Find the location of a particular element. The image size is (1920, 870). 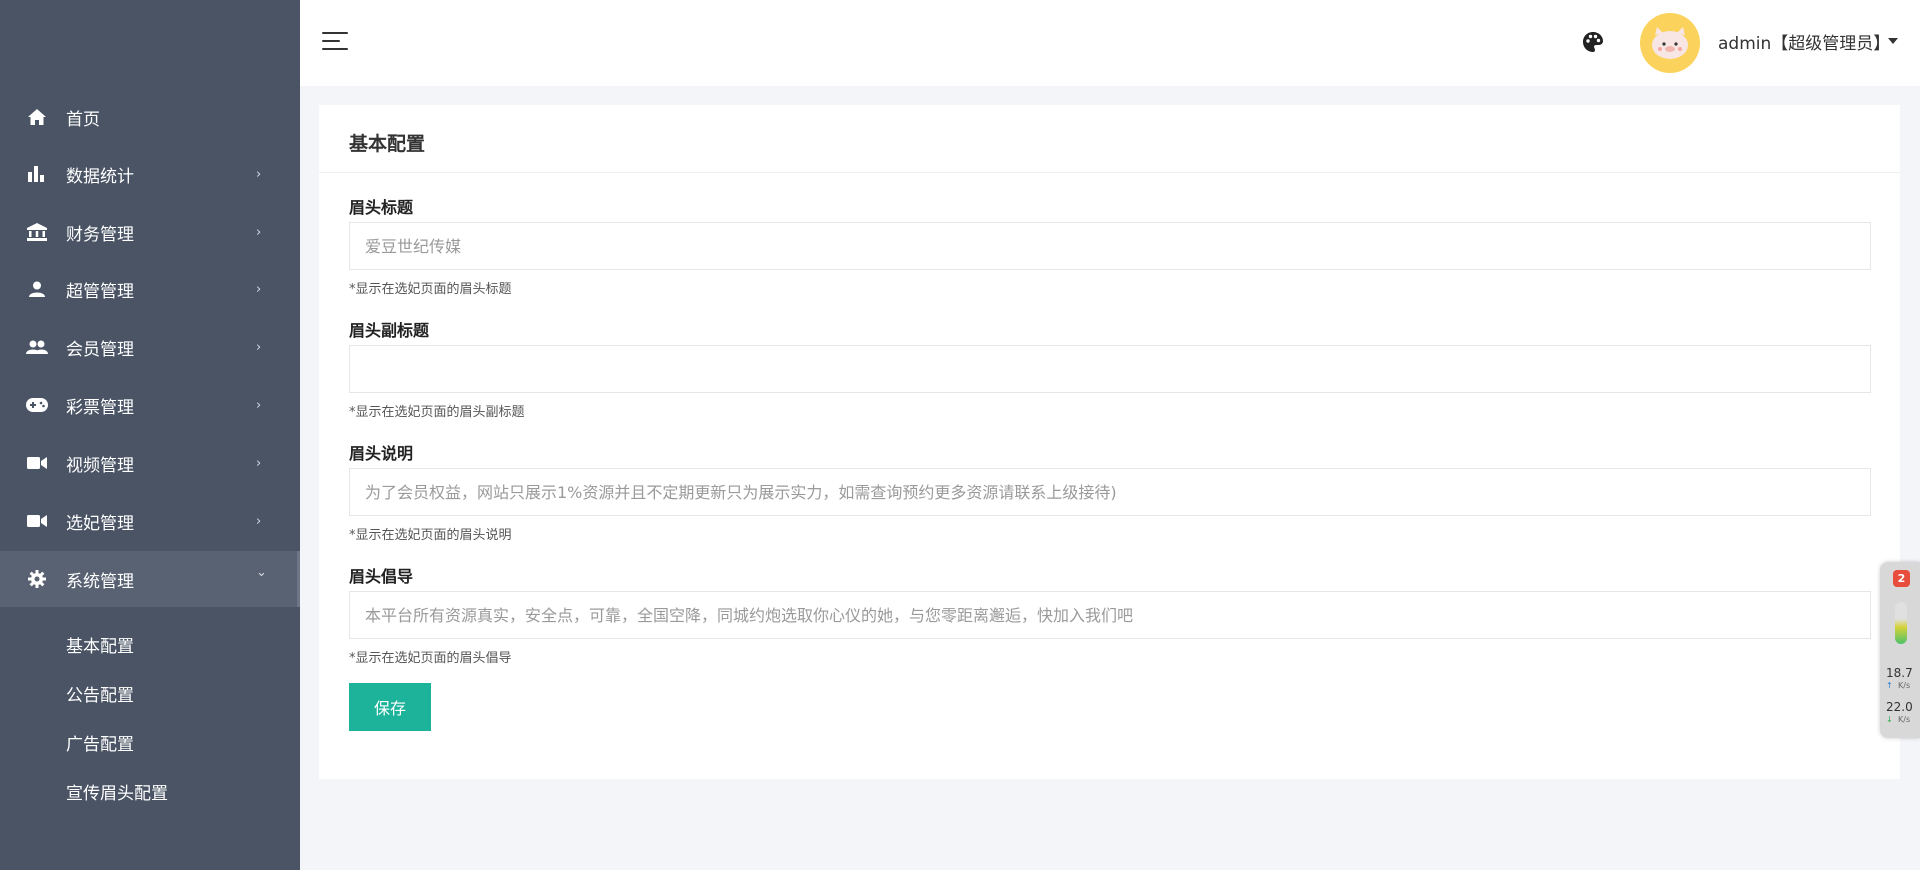

field-hint-advocacy: *显示在选妃页面的眉头倡导 is located at coordinates (430, 658).